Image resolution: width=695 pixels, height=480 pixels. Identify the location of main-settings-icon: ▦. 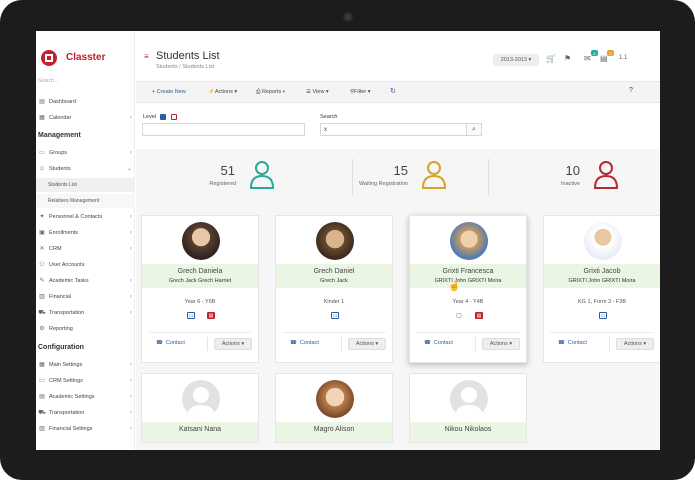
(42, 365).